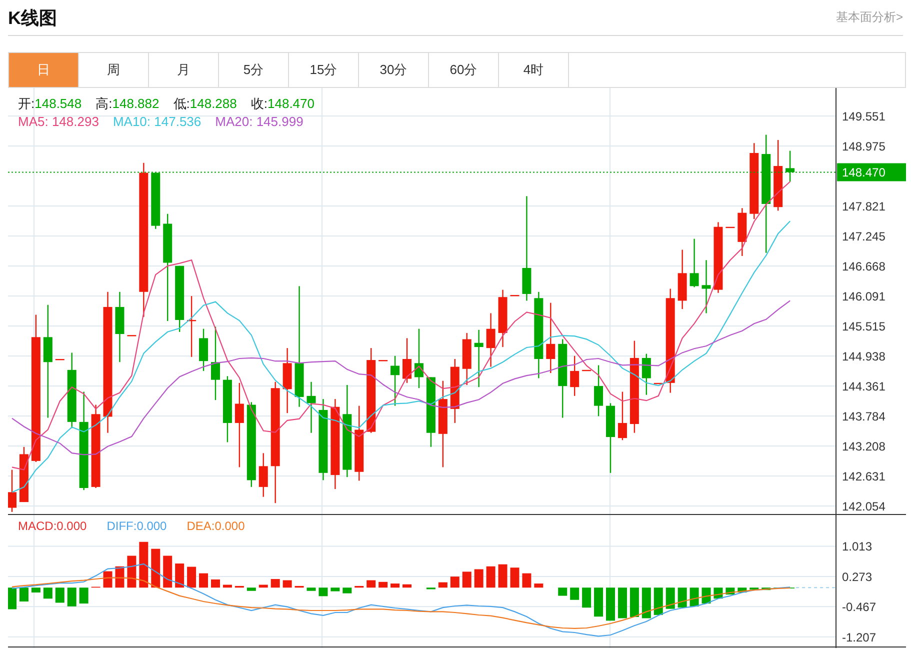 This screenshot has height=651, width=911. What do you see at coordinates (864, 173) in the screenshot?
I see `ref-line-label: 148.470` at bounding box center [864, 173].